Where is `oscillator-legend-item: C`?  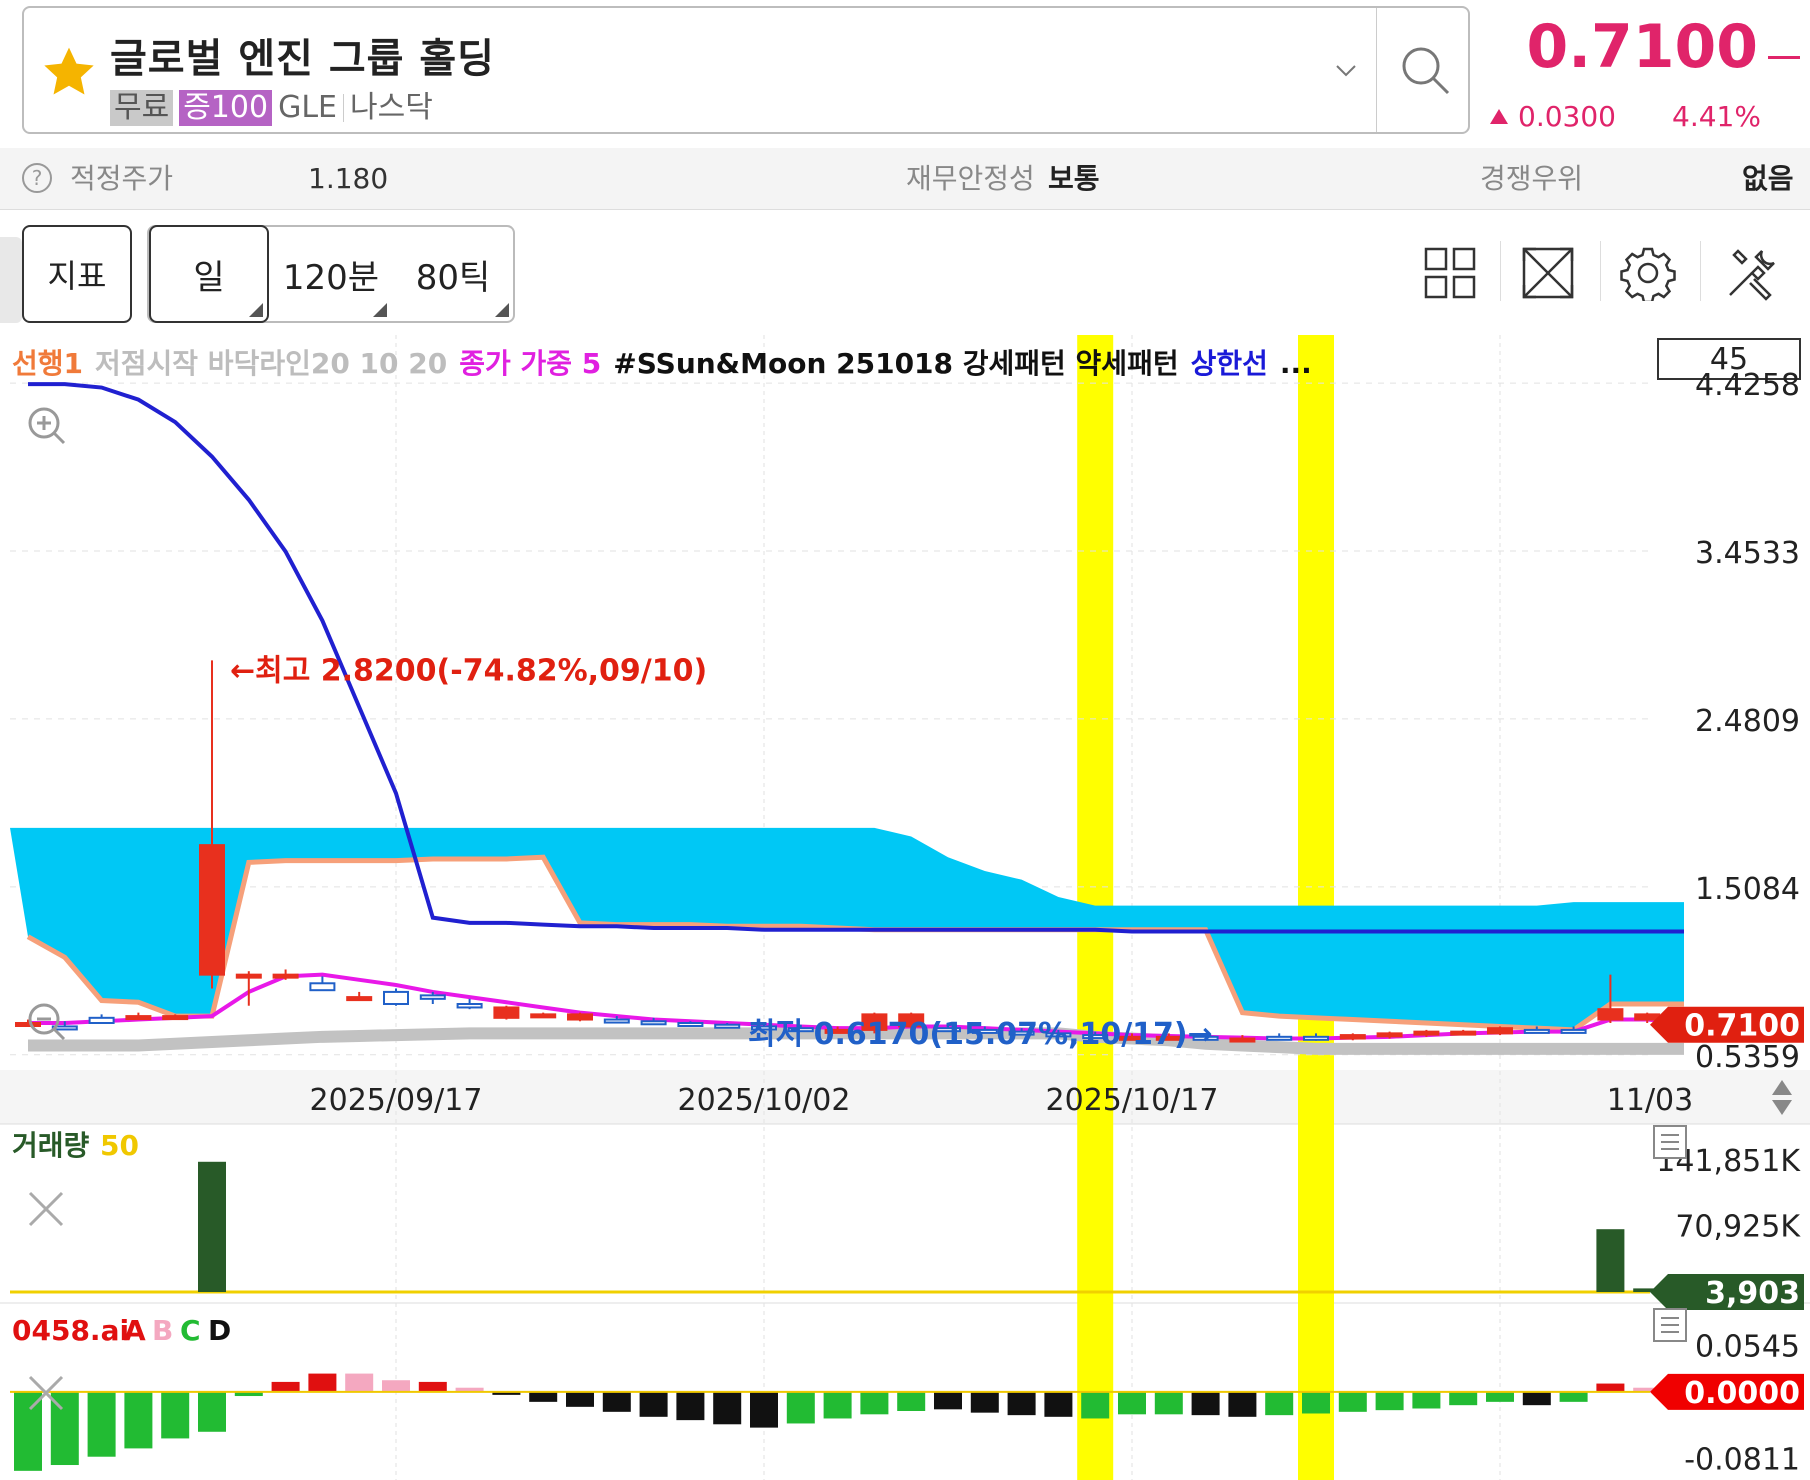
oscillator-legend-item: C is located at coordinates (190, 1330).